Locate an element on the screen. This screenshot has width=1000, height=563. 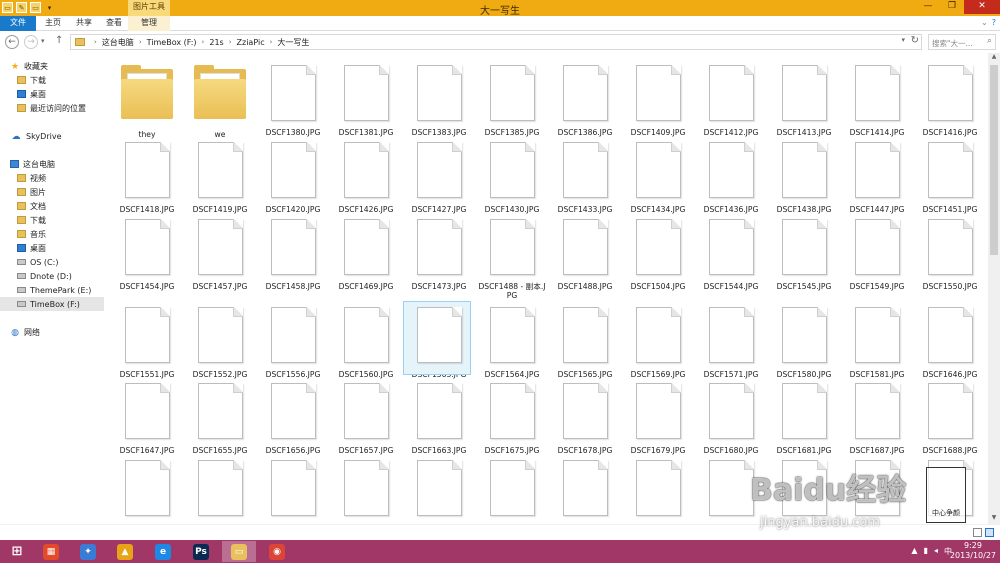
nav-item-drive-f: TimeBox (F:) is located at coordinates (52, 304).